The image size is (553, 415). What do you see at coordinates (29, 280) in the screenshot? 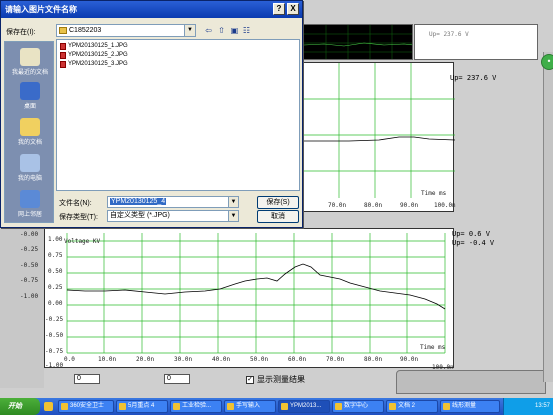
I see `left-y-tick: -0.75` at bounding box center [29, 280].